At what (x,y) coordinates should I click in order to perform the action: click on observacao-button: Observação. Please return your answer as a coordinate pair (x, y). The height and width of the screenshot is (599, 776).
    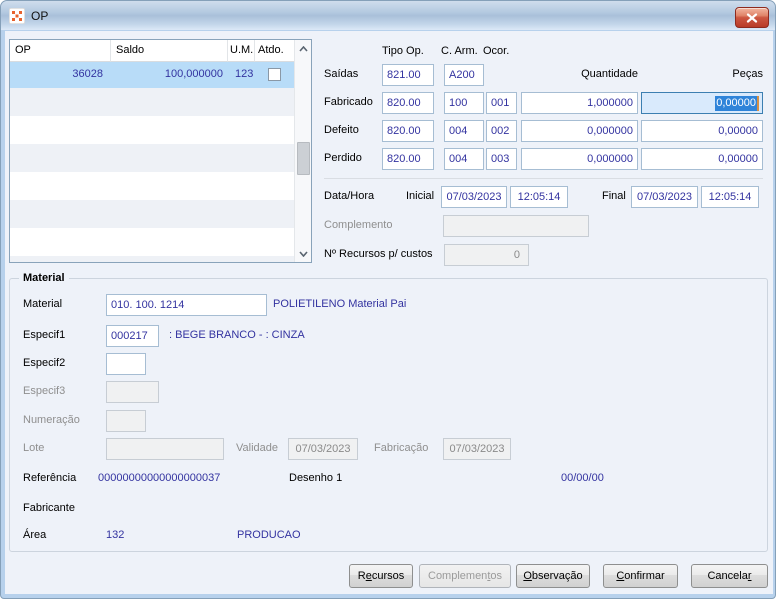
    Looking at the image, I should click on (553, 576).